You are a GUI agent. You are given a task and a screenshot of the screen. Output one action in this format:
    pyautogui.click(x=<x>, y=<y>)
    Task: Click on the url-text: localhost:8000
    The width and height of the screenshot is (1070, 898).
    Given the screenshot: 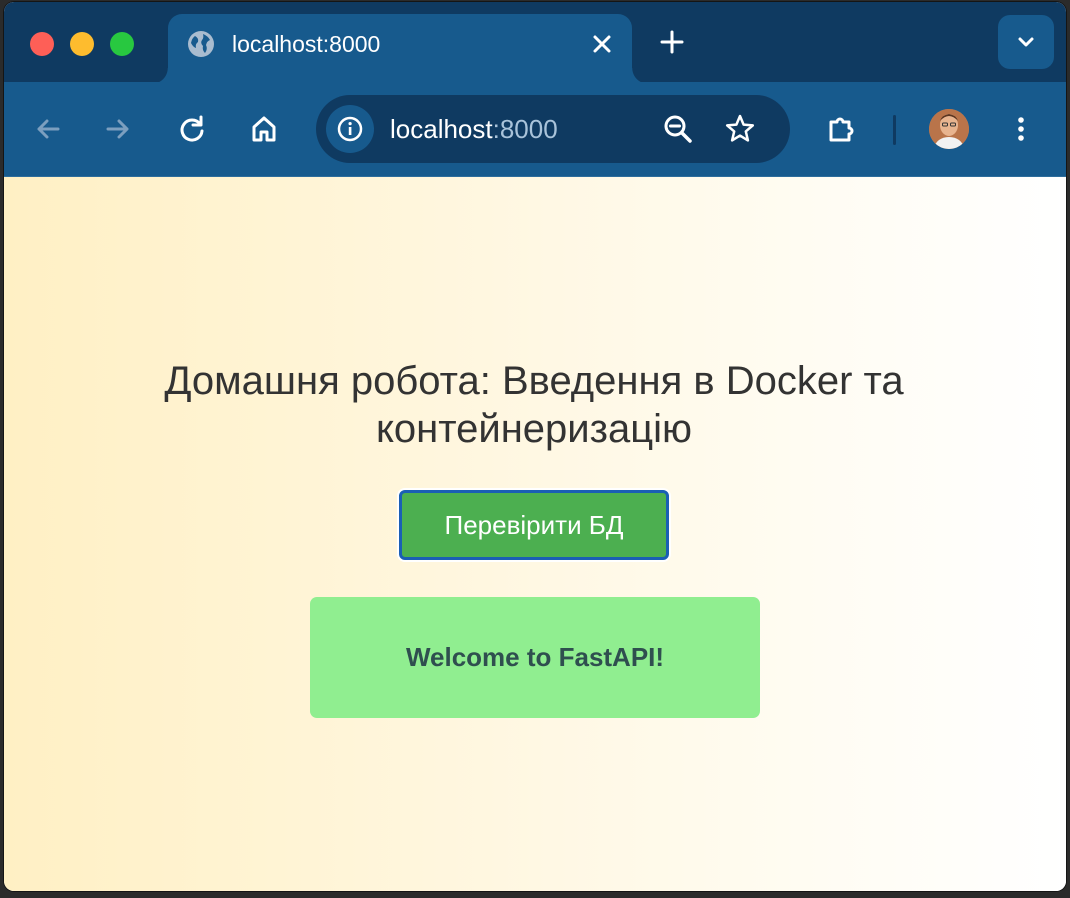 What is the action you would take?
    pyautogui.click(x=474, y=129)
    